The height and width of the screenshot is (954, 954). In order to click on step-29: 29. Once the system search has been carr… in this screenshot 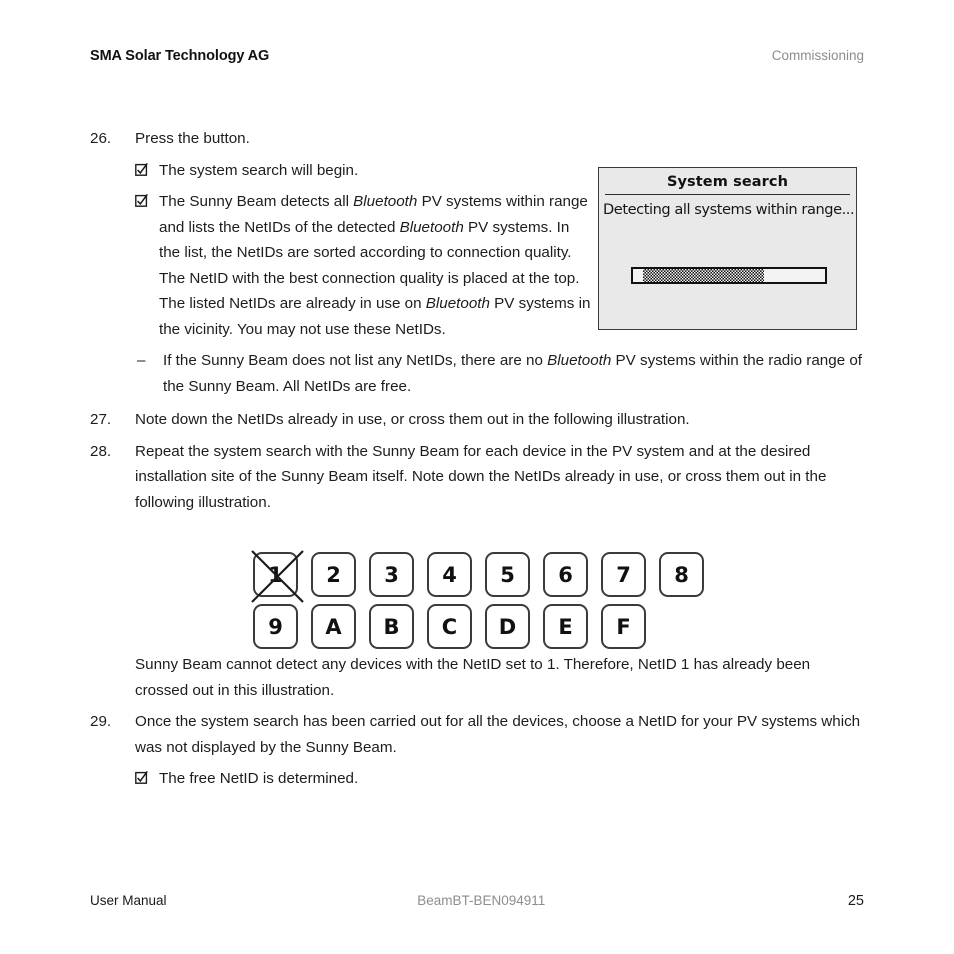, I will do `click(477, 750)`.